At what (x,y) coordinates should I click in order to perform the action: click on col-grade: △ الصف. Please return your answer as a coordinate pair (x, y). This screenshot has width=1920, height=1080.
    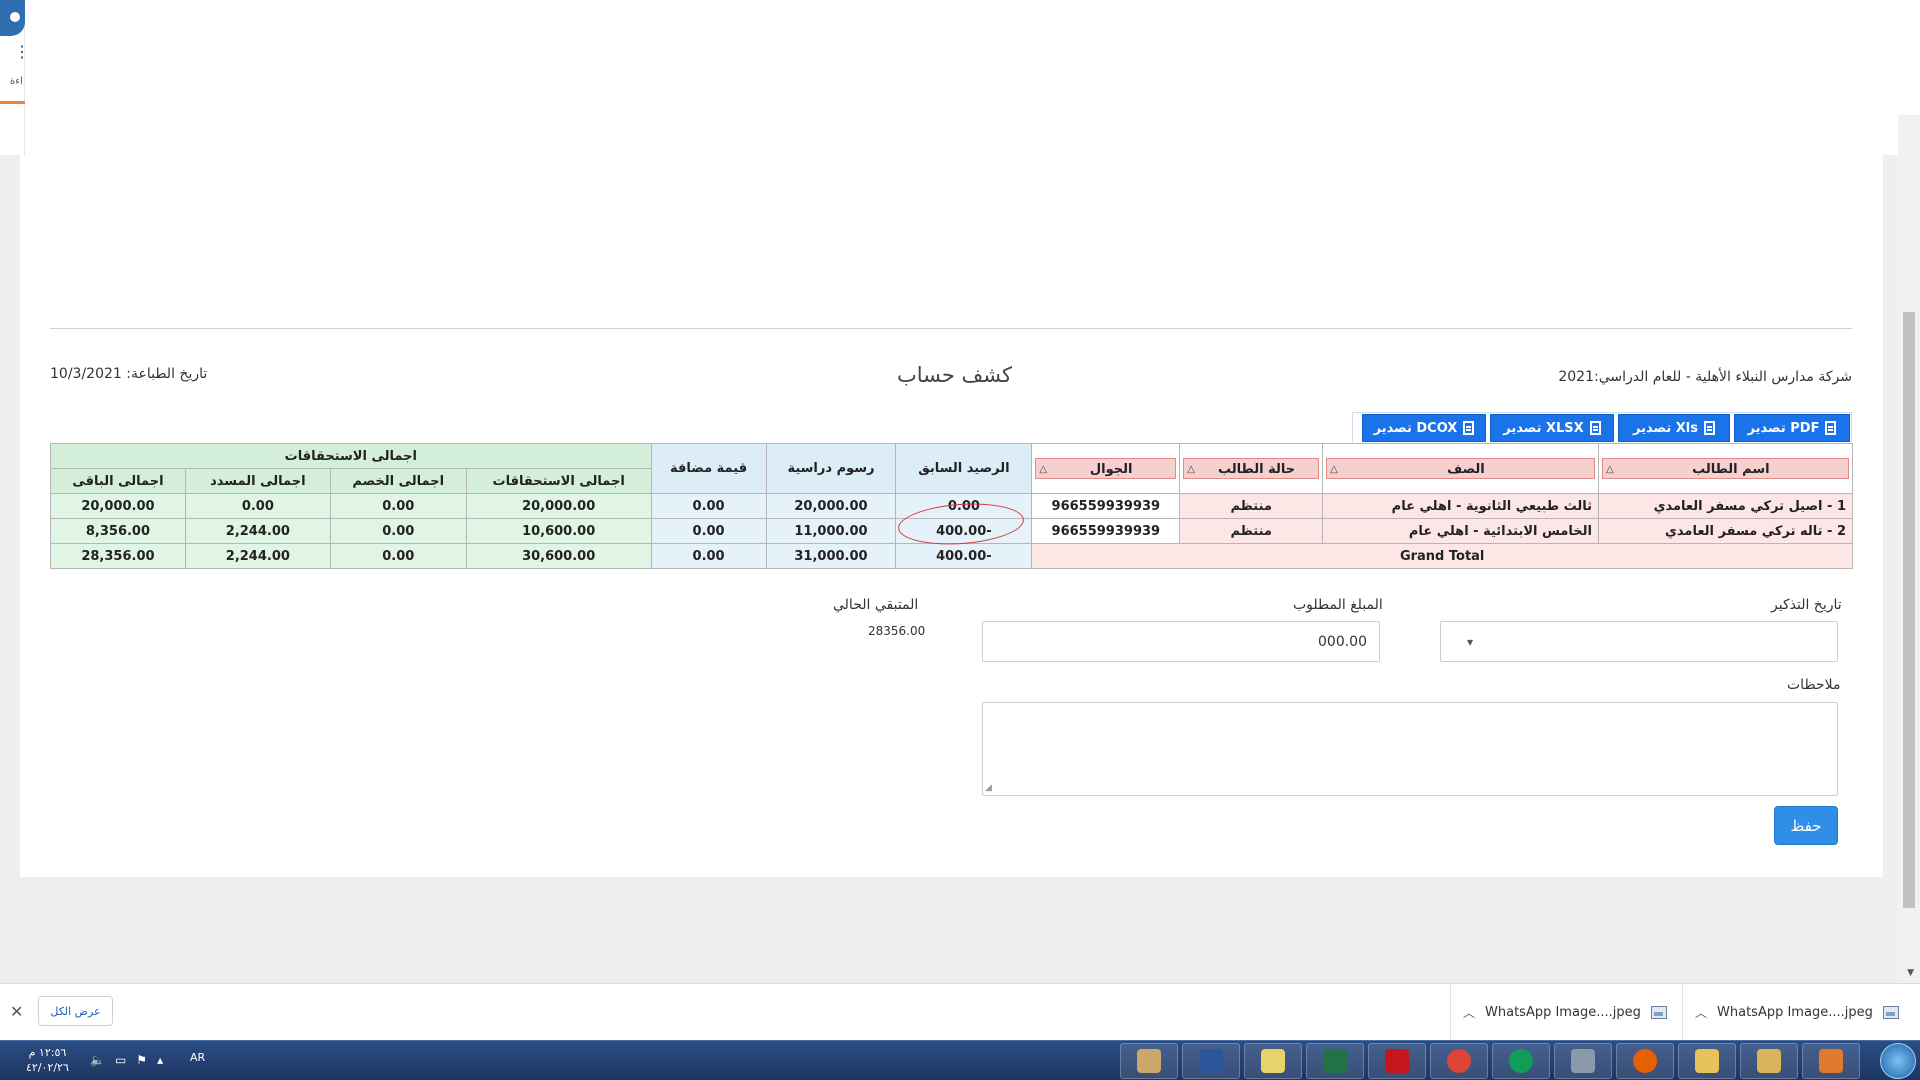
    Looking at the image, I should click on (1460, 468).